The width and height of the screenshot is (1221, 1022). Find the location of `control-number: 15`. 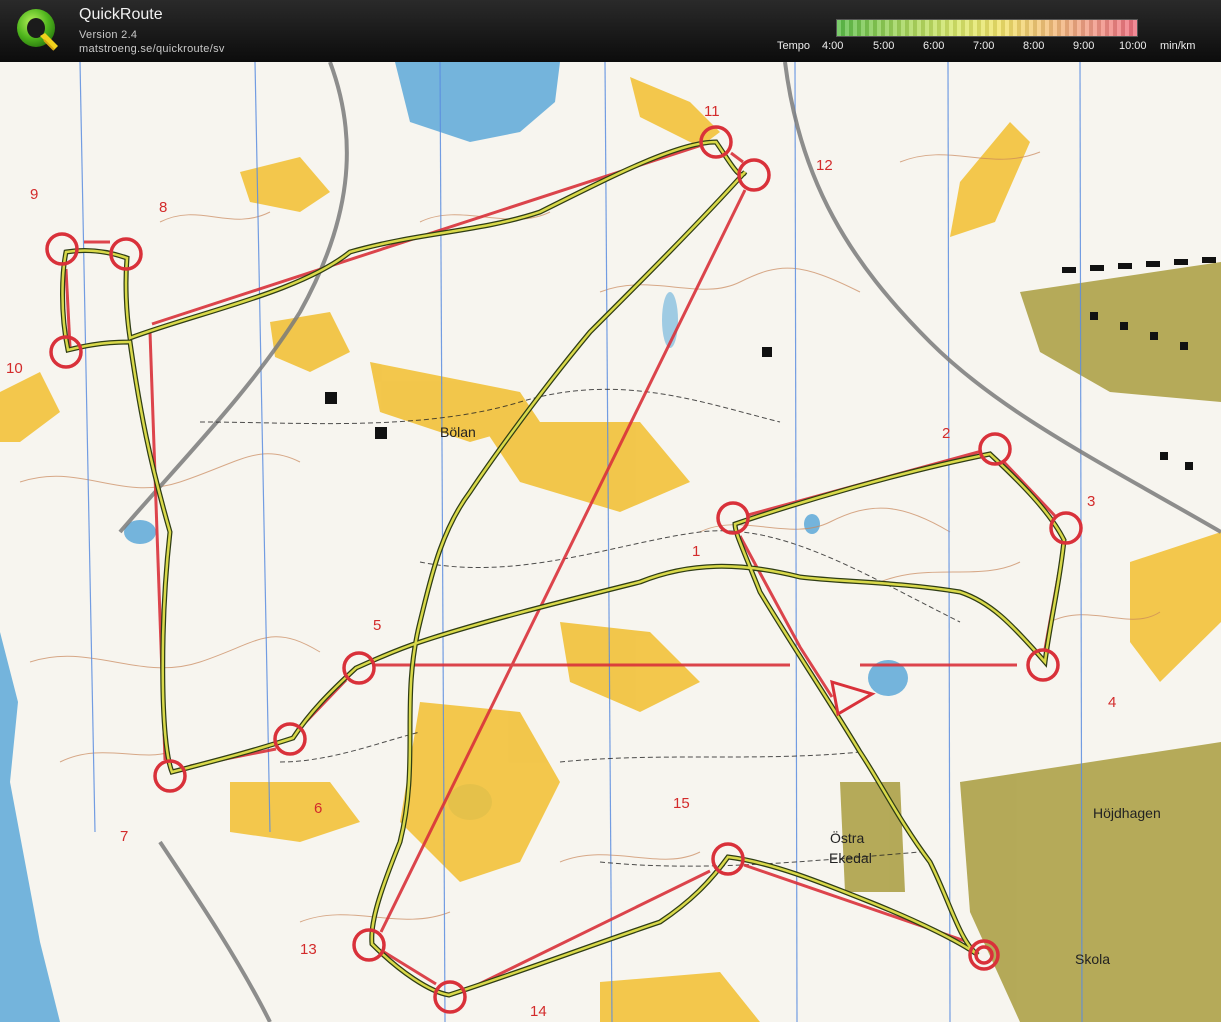

control-number: 15 is located at coordinates (681, 803).